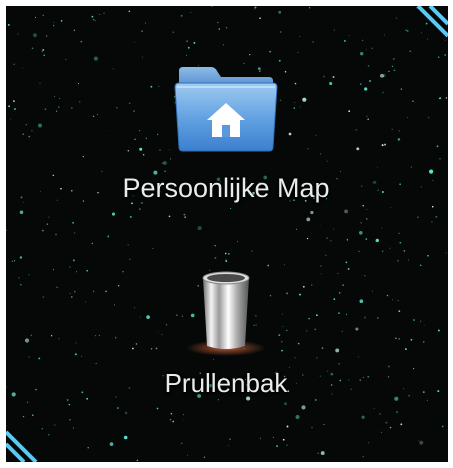 This screenshot has width=453, height=468. I want to click on home-folder-label: Persoonlijke Map, so click(226, 188).